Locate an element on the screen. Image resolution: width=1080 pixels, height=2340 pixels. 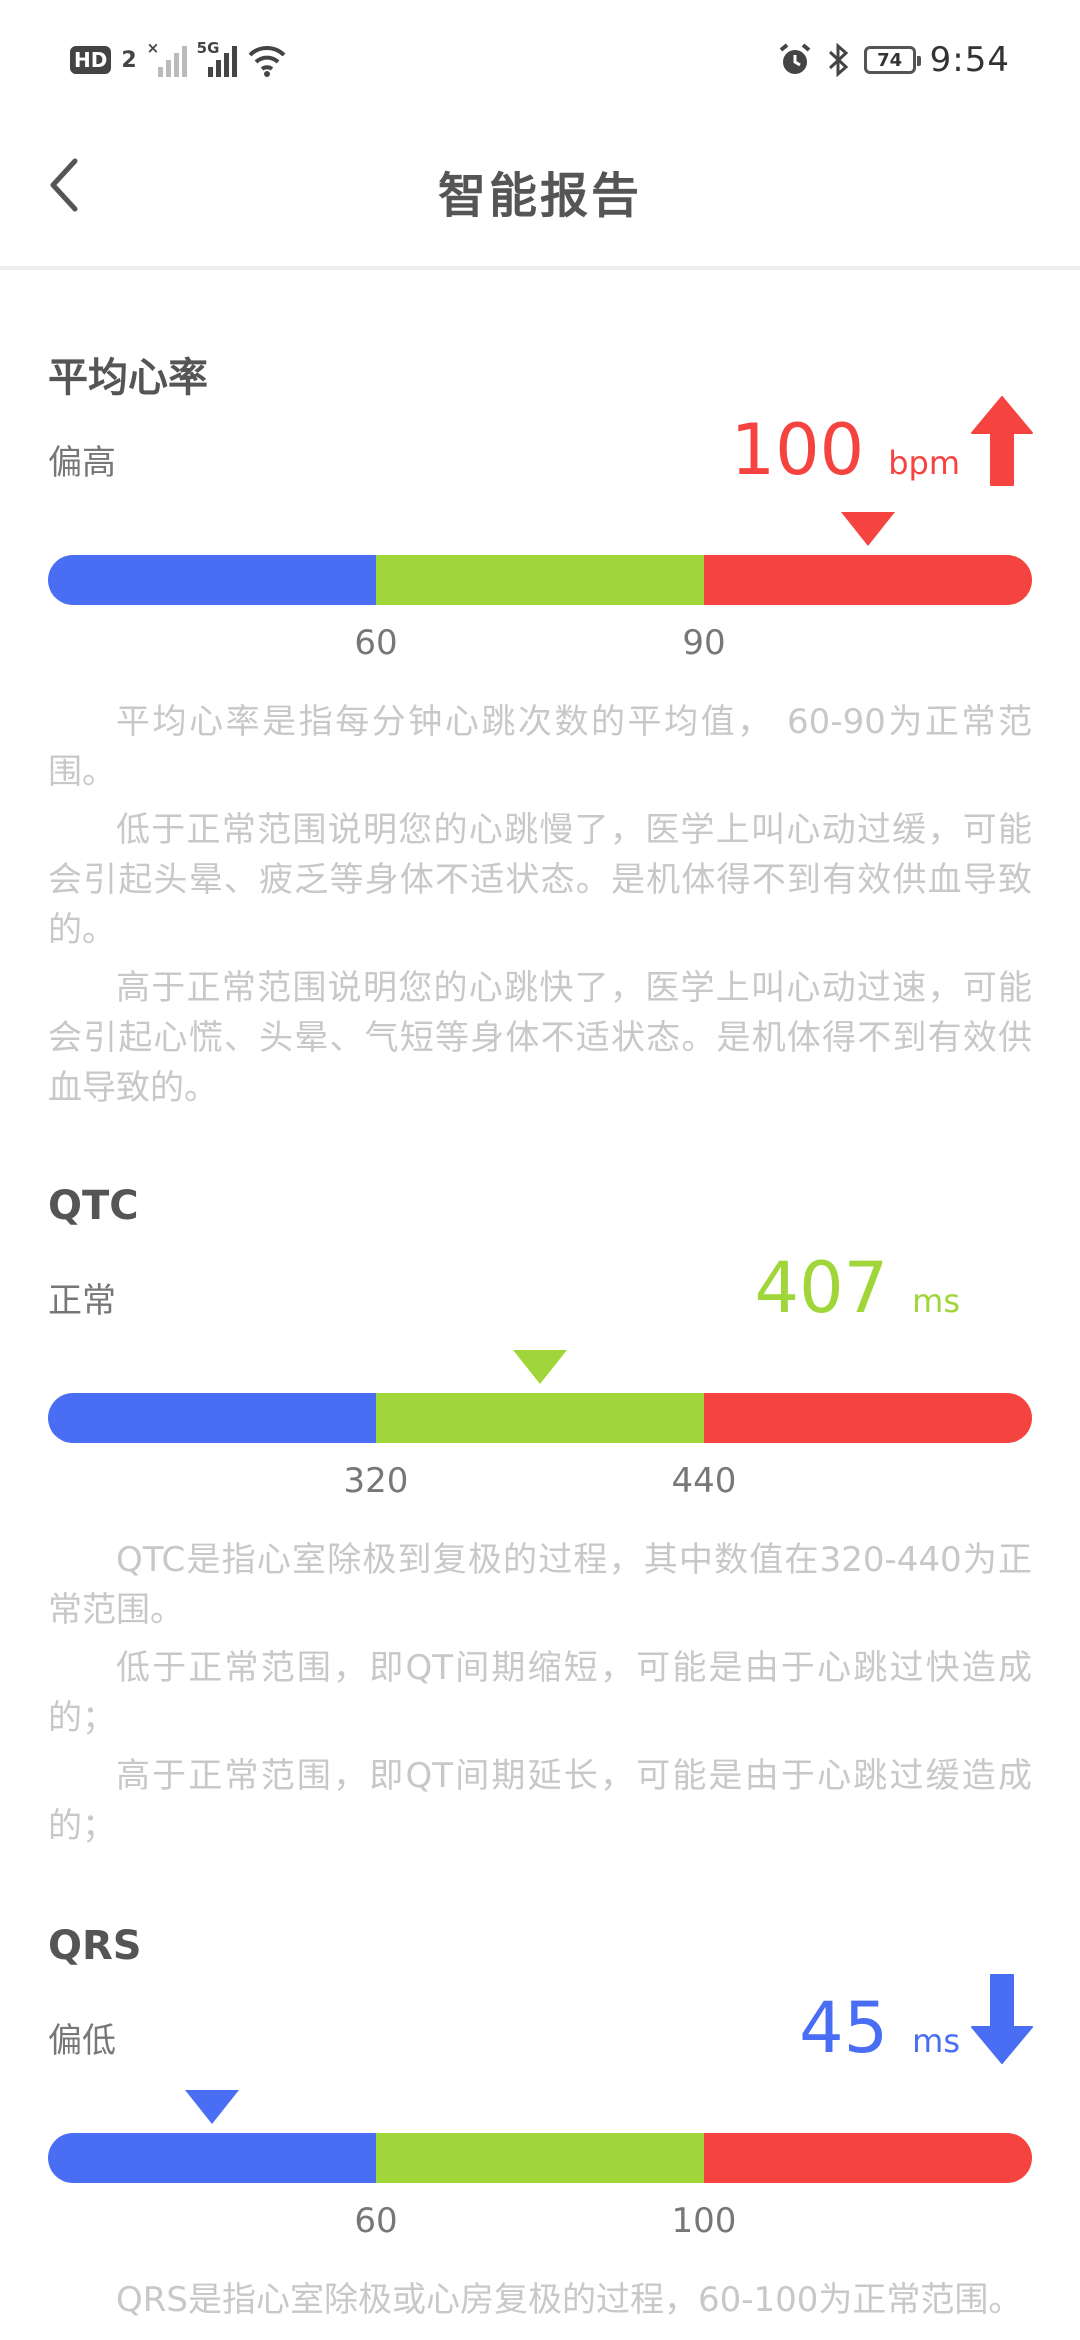
status-right: 74 9:54 is located at coordinates (894, 60).